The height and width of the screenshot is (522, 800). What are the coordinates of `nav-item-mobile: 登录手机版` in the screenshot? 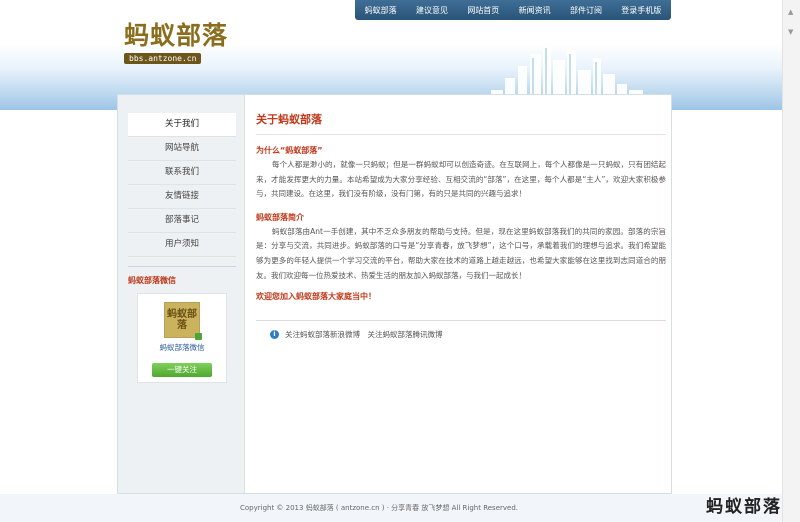 It's located at (641, 10).